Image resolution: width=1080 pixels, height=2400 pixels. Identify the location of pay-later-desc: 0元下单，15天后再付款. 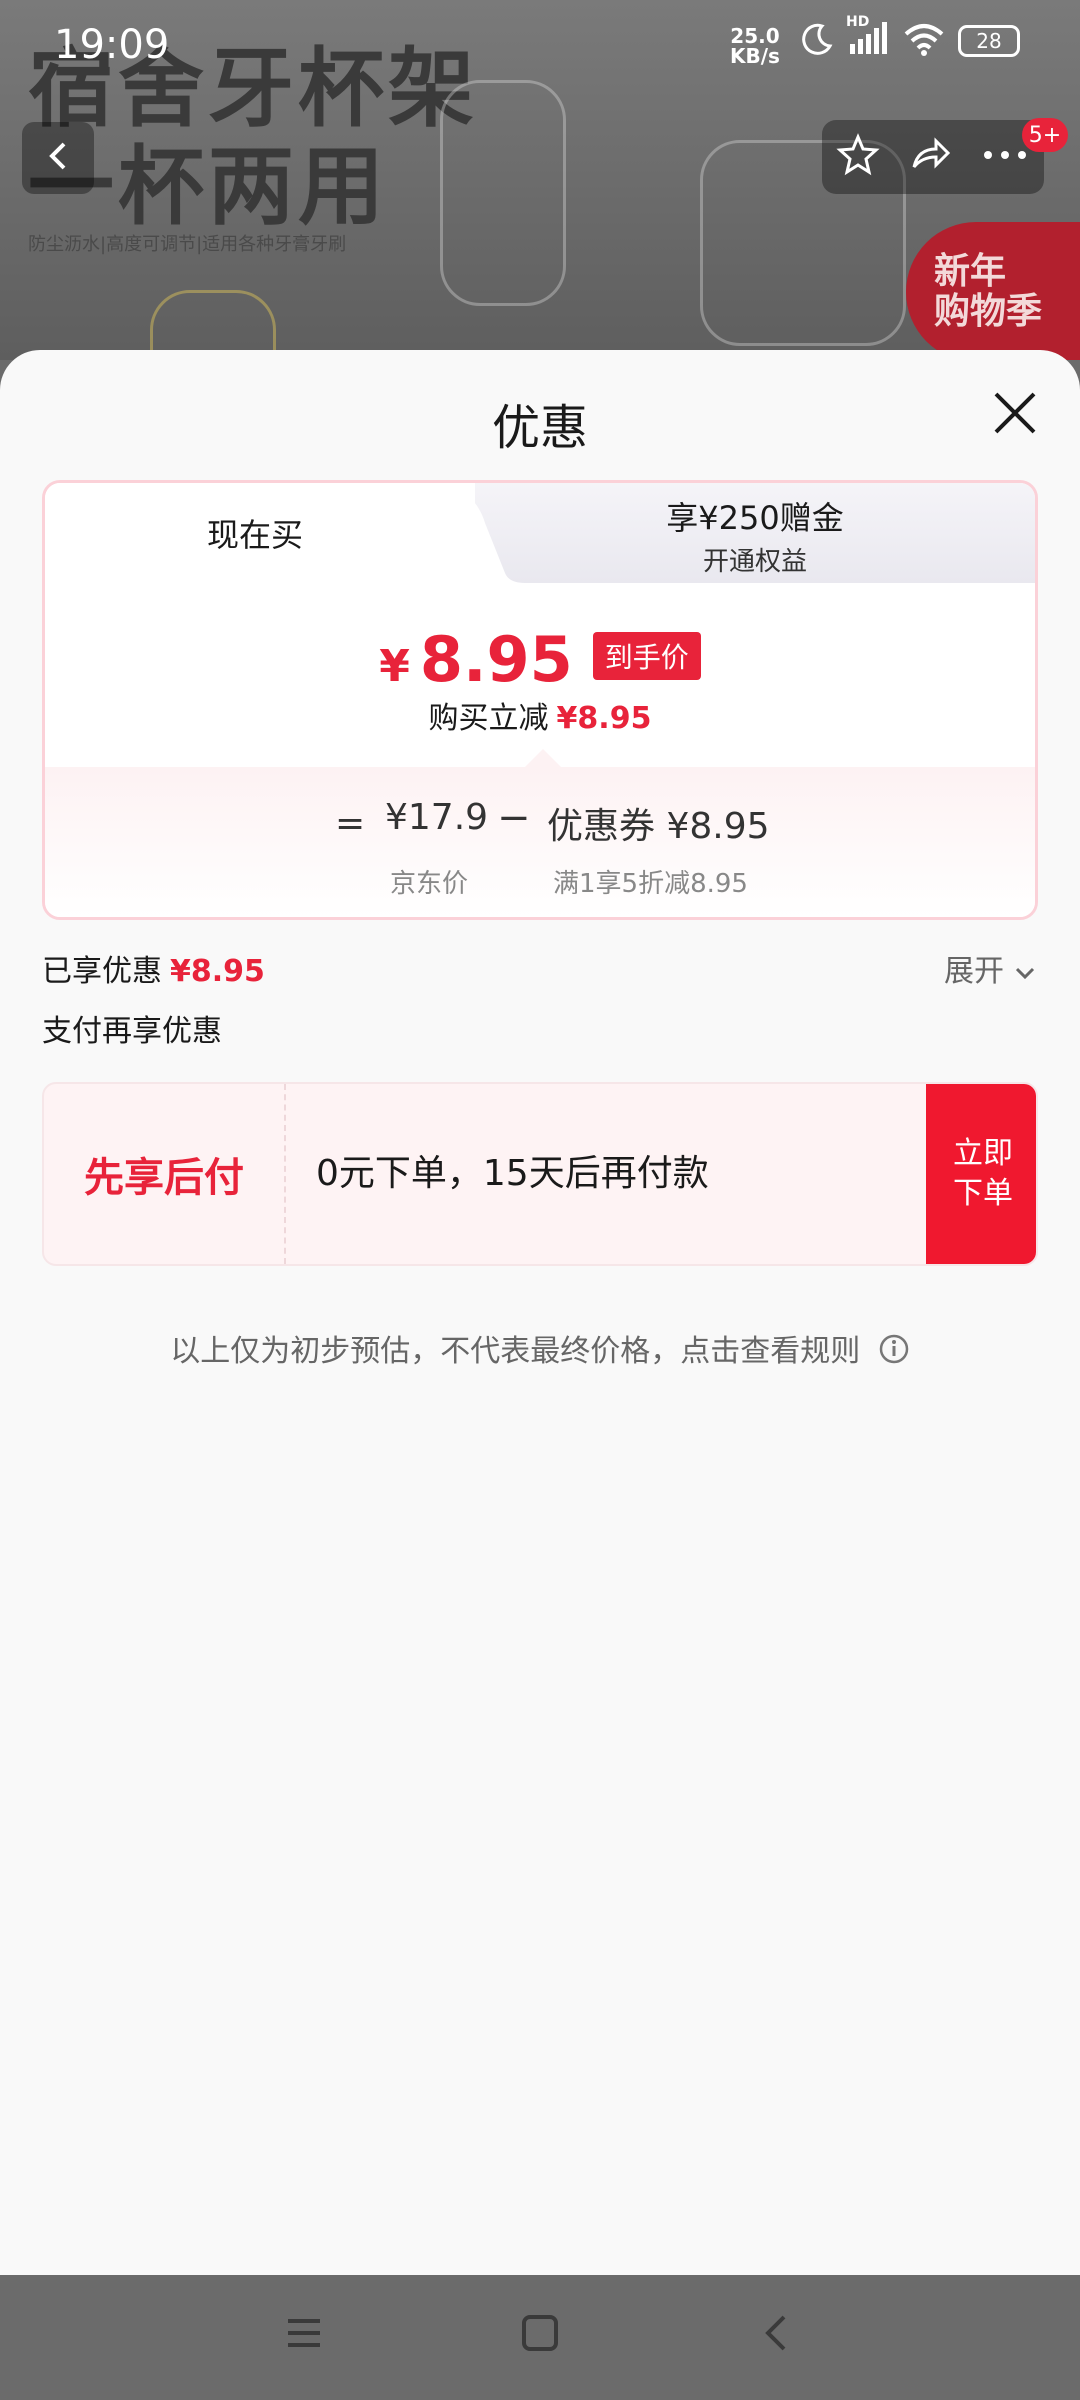
(512, 1173).